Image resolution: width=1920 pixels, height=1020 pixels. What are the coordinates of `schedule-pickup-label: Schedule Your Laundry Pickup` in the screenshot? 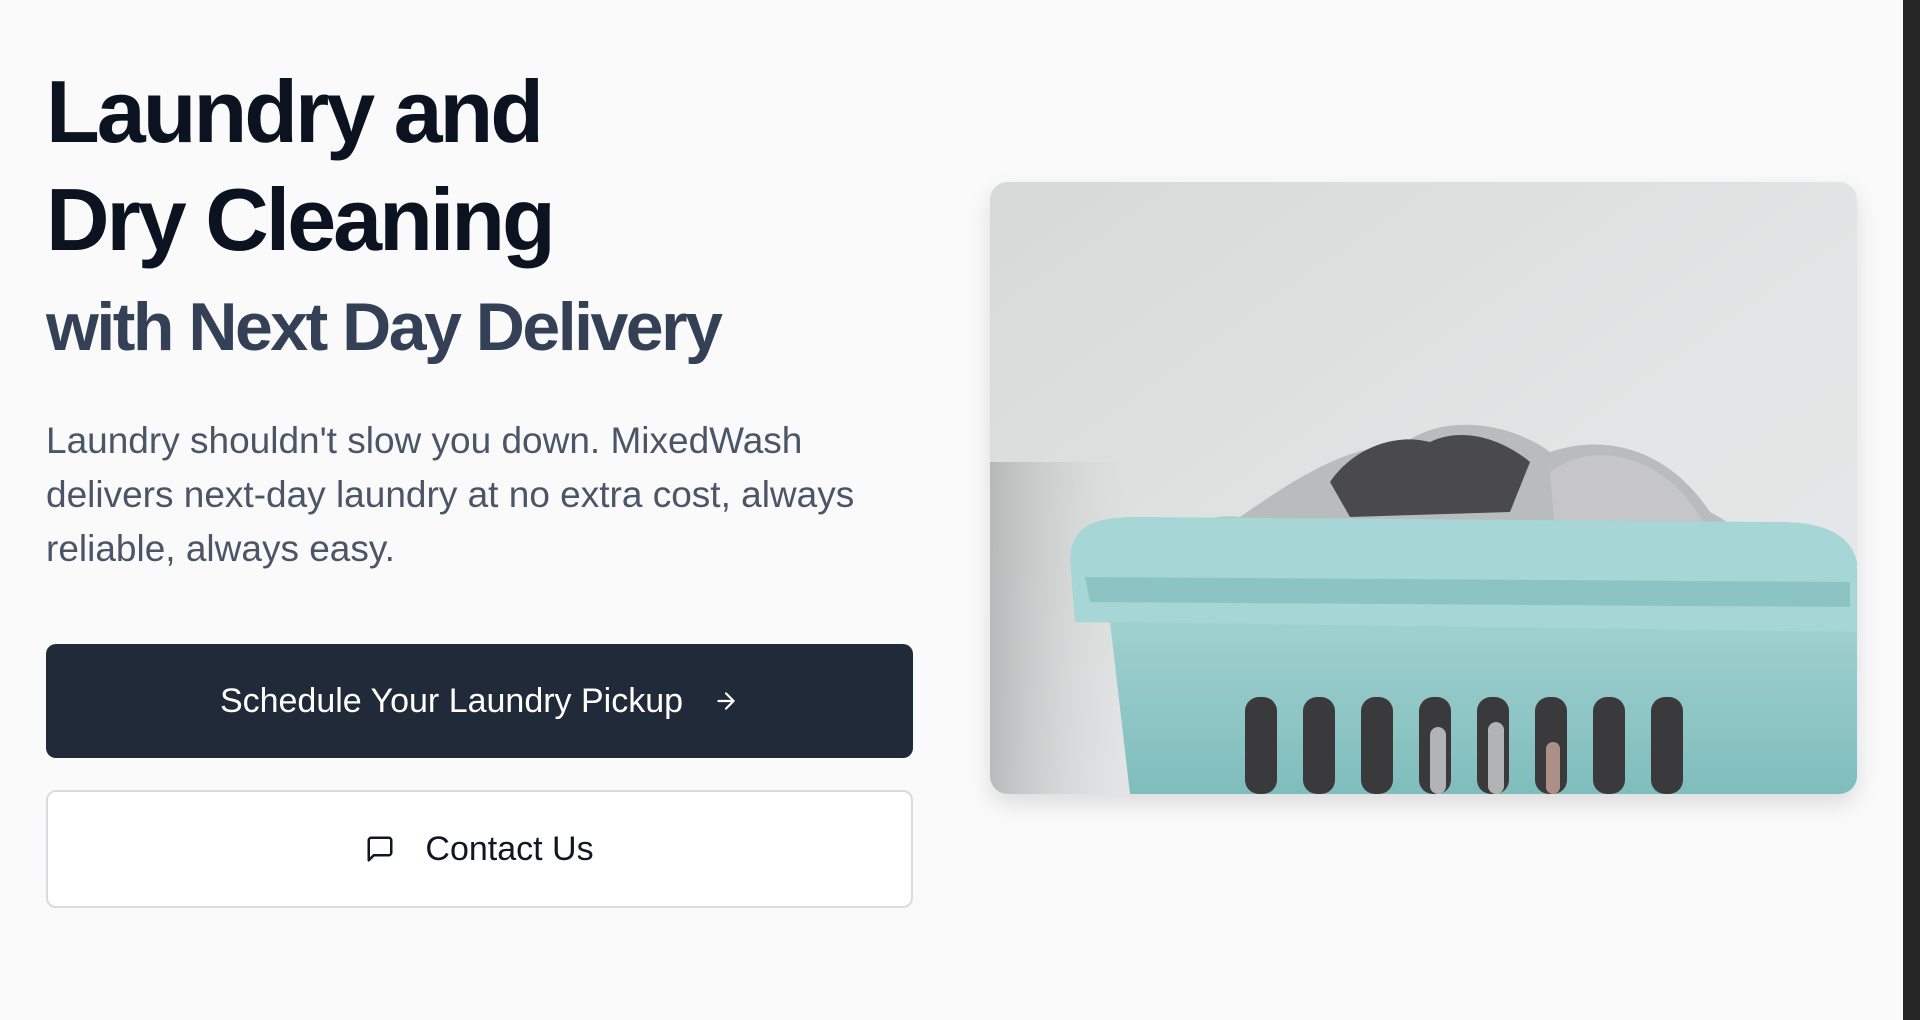 It's located at (451, 700).